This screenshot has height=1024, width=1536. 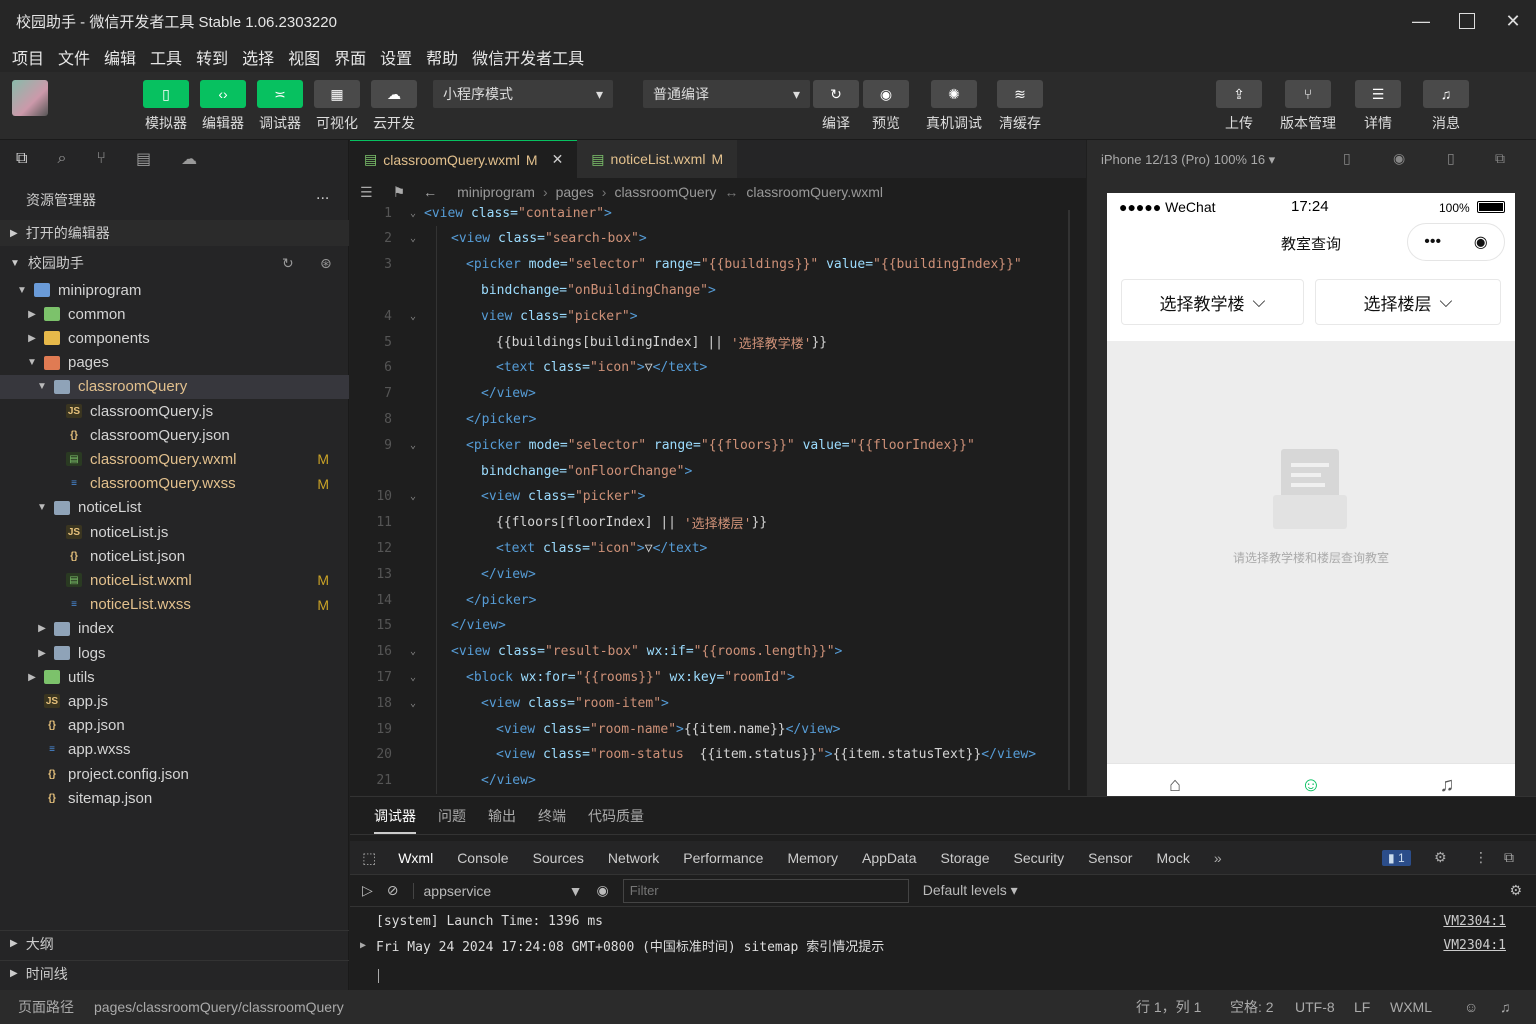 What do you see at coordinates (657, 159) in the screenshot?
I see `editor-tab: ▤ noticeList.wxml M` at bounding box center [657, 159].